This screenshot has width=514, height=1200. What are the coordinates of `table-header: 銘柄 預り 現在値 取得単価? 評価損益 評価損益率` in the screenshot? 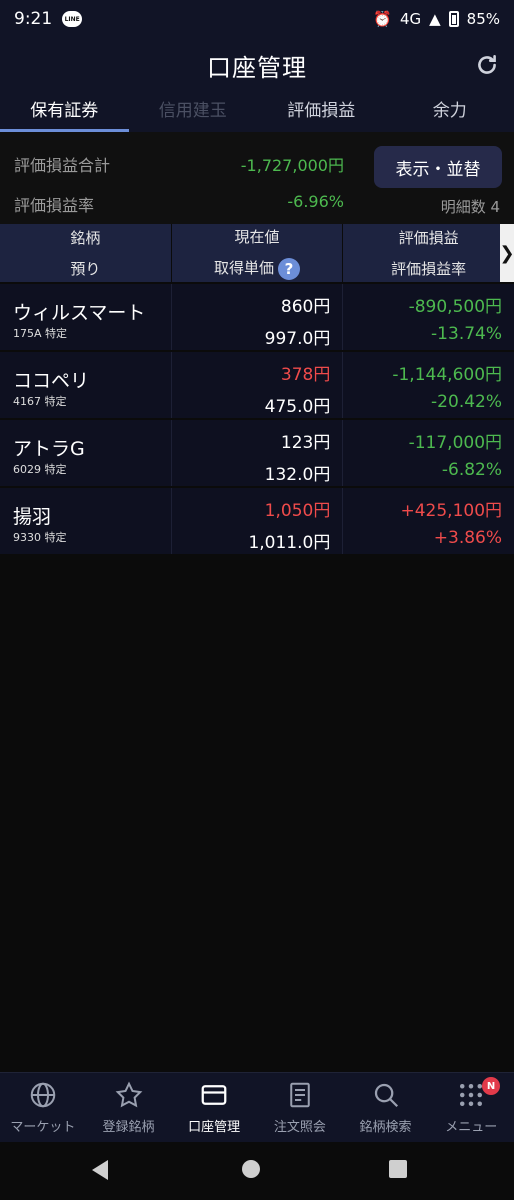 It's located at (257, 253).